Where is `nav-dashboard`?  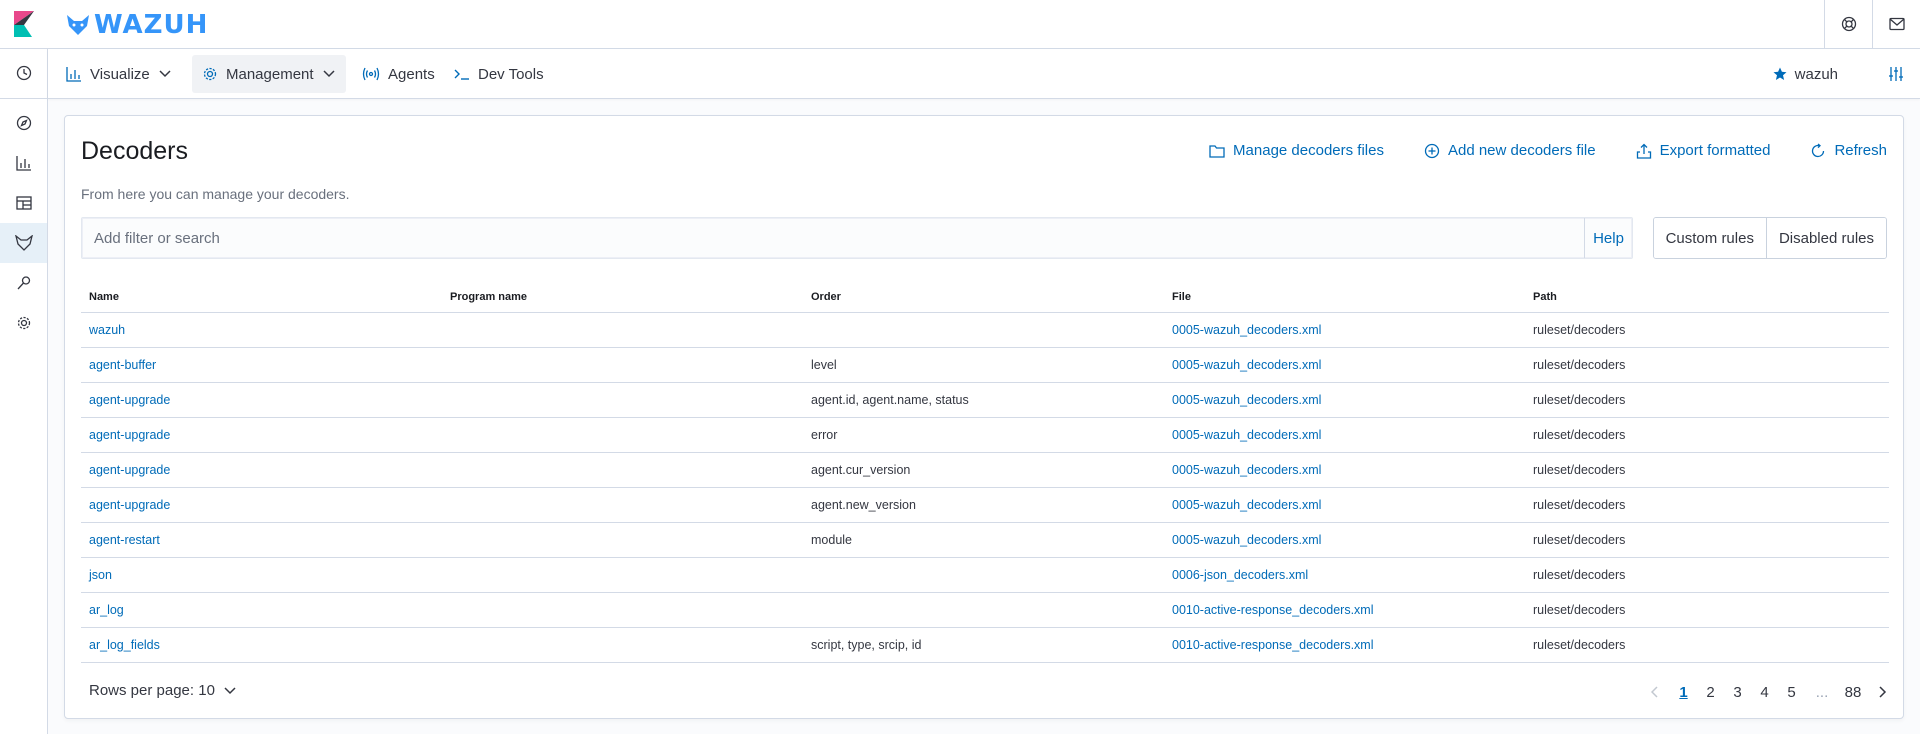 nav-dashboard is located at coordinates (23, 203).